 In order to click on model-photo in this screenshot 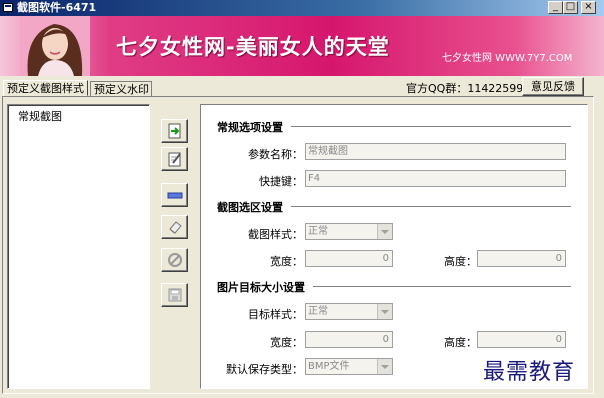, I will do `click(55, 46)`.